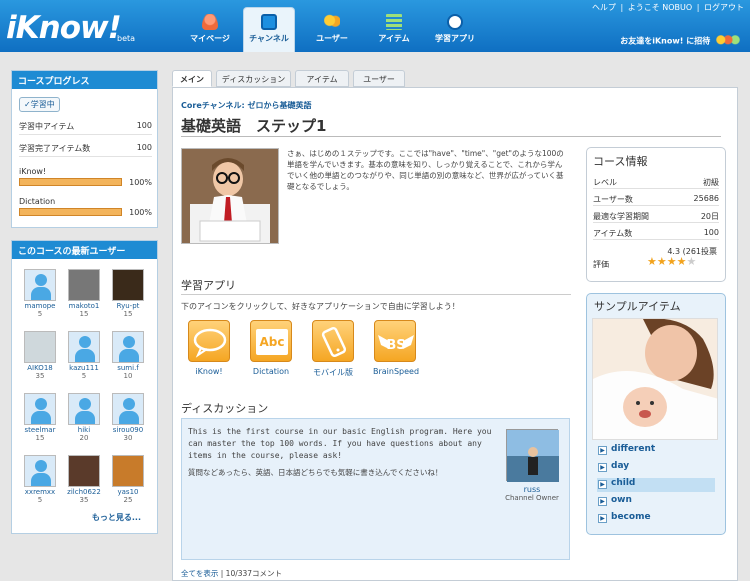 The width and height of the screenshot is (750, 581). What do you see at coordinates (254, 126) in the screenshot?
I see `page-title: 基礎英語 ステップ1` at bounding box center [254, 126].